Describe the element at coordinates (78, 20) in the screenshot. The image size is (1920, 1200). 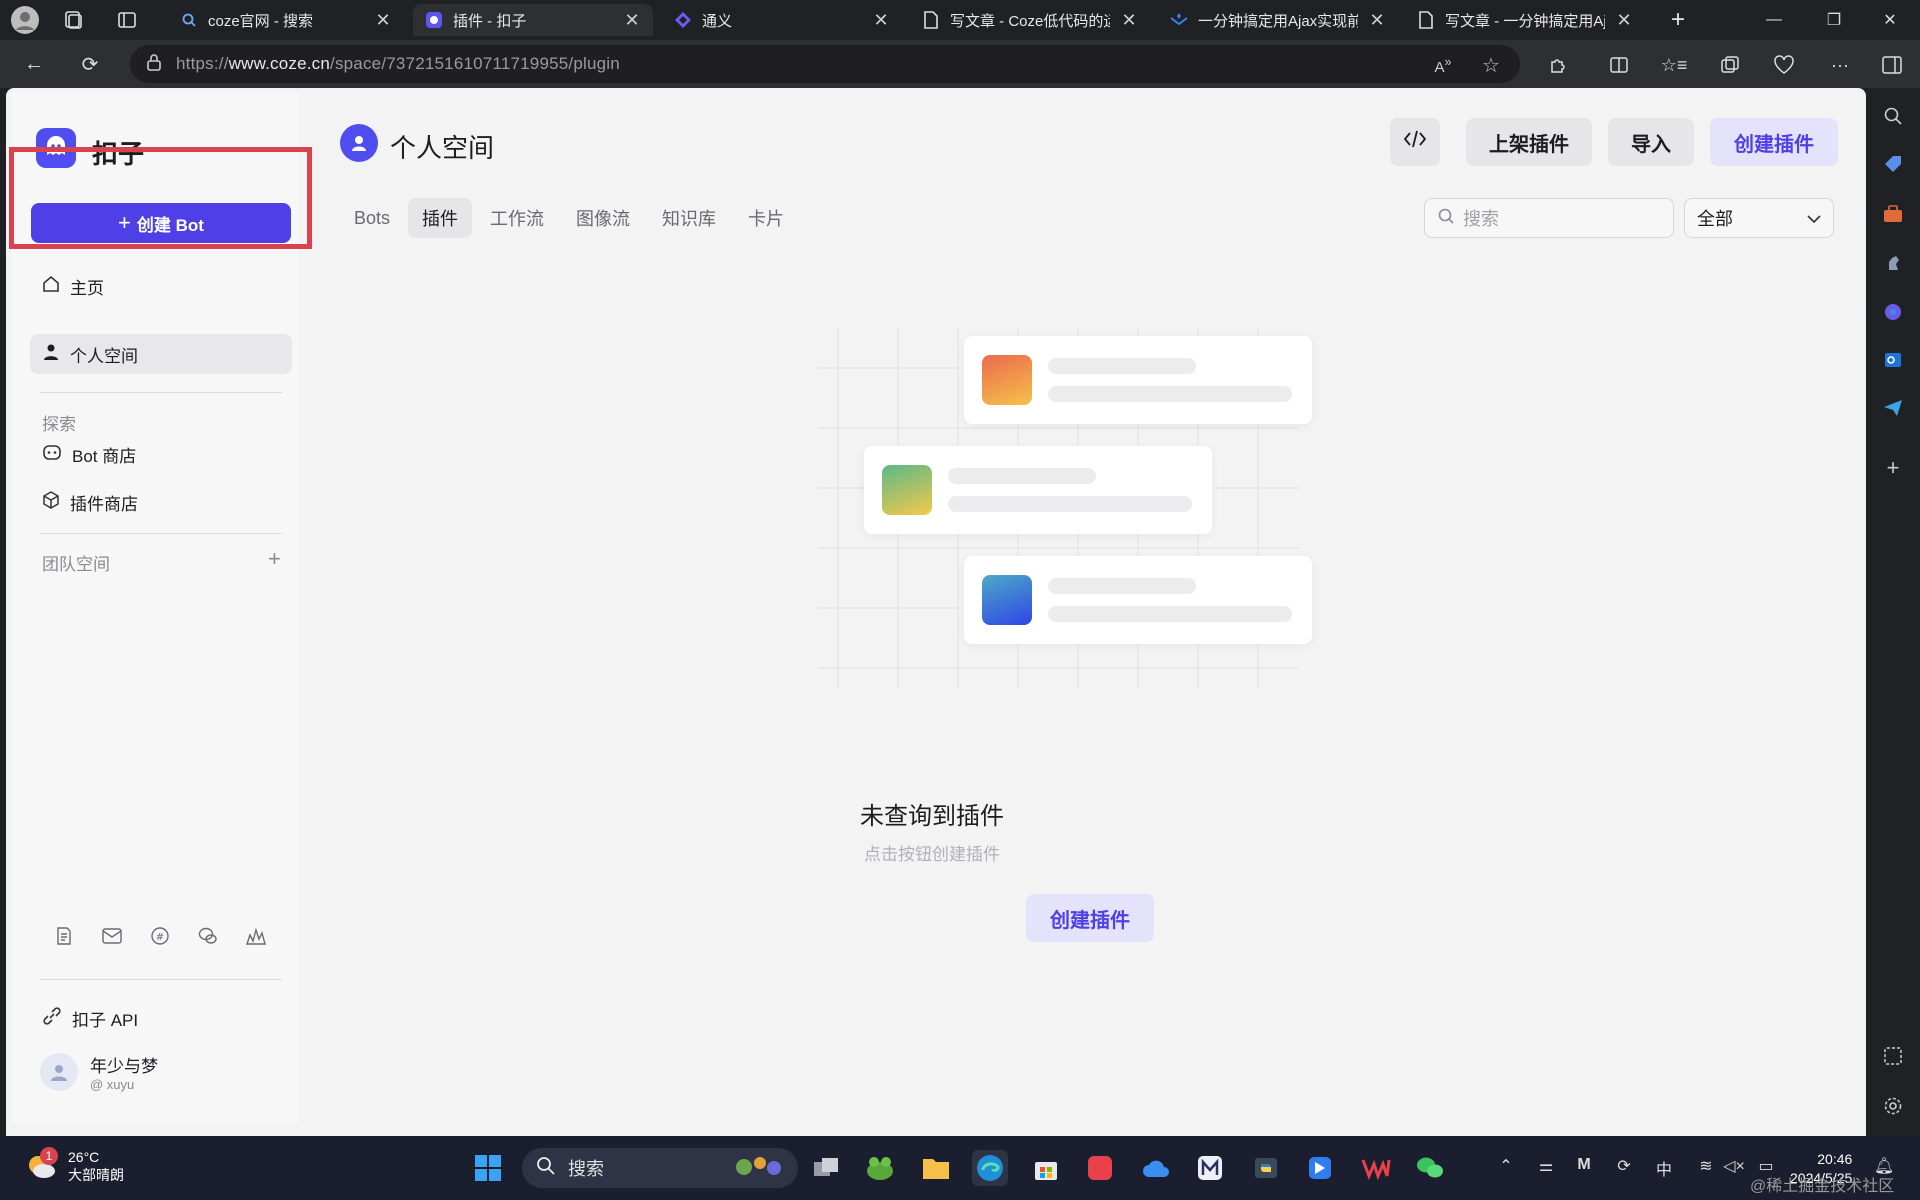
I see `workspaces-icon` at that location.